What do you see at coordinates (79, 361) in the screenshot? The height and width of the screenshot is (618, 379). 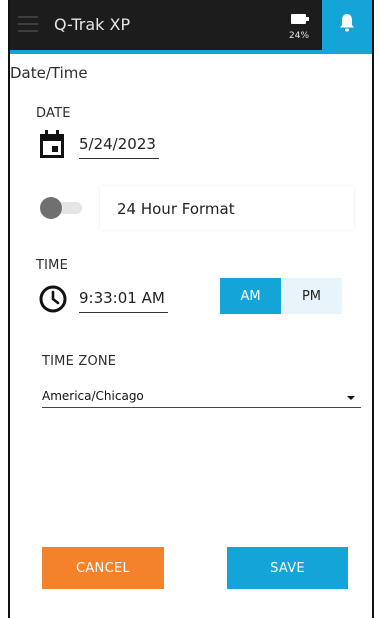 I see `time-zone-label: TIME ZONE` at bounding box center [79, 361].